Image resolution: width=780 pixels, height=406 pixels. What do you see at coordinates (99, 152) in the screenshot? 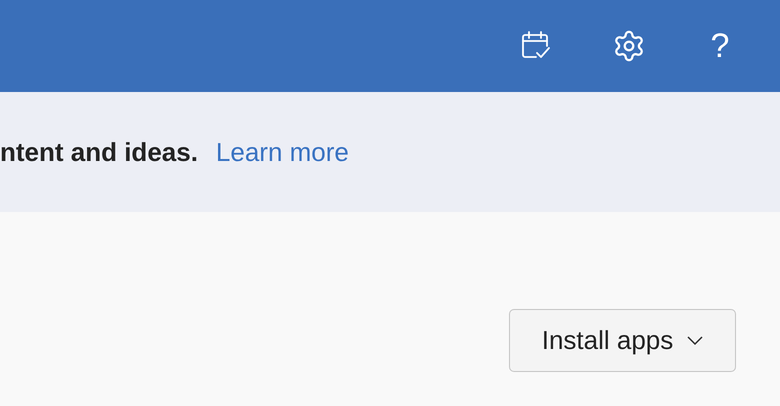
I see `banner-message: ntent and ideas.` at bounding box center [99, 152].